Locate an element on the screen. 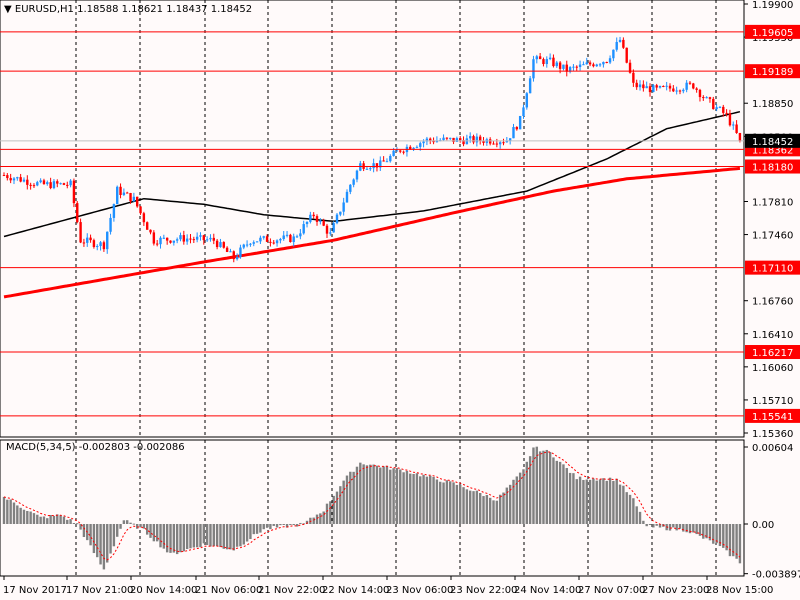 The height and width of the screenshot is (600, 800). level-price-label: 1.19605 is located at coordinates (772, 33).